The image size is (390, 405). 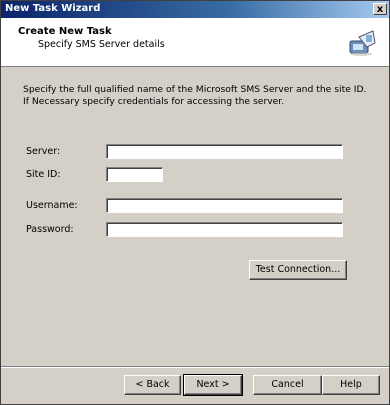 I want to click on back-button: < Back, so click(x=152, y=385).